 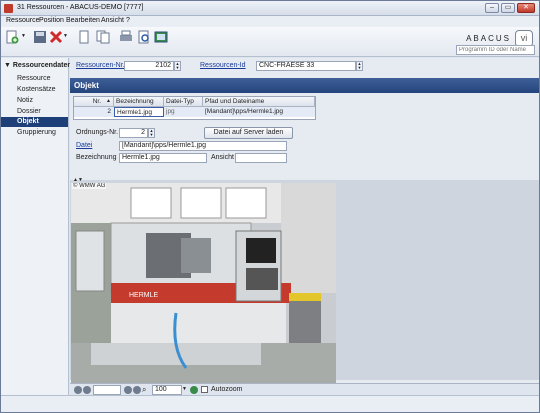 I want to click on new-dropdown-icon: ▼, so click(x=24, y=36).